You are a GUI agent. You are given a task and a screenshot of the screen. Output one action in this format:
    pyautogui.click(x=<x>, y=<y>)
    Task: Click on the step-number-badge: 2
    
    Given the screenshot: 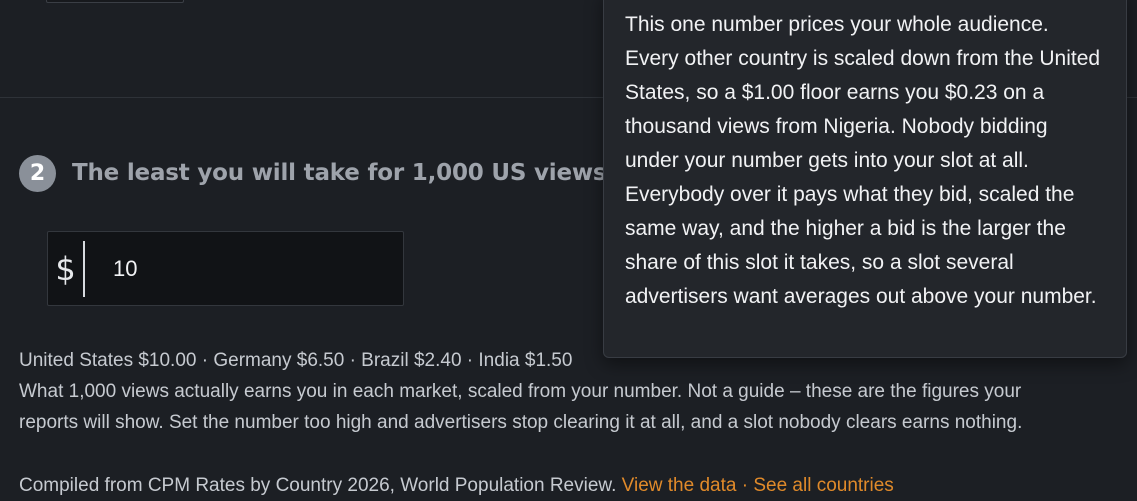 What is the action you would take?
    pyautogui.click(x=37, y=173)
    